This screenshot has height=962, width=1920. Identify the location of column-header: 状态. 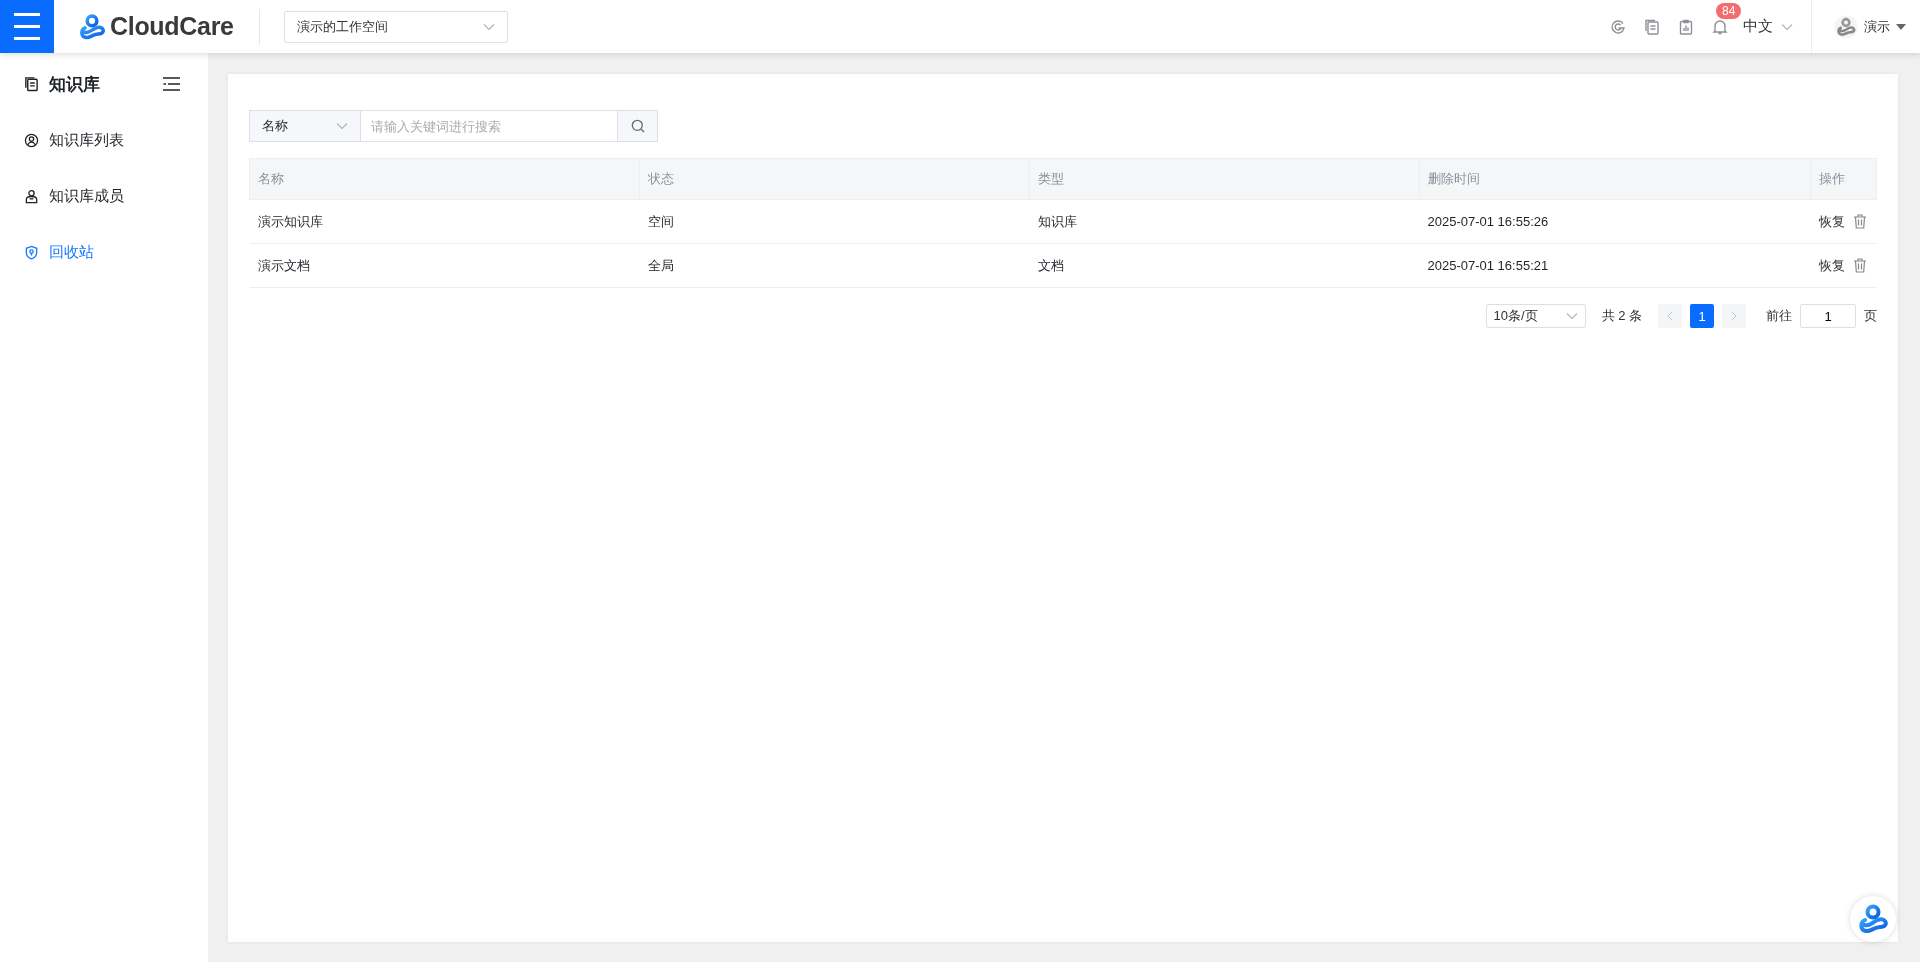
(834, 179).